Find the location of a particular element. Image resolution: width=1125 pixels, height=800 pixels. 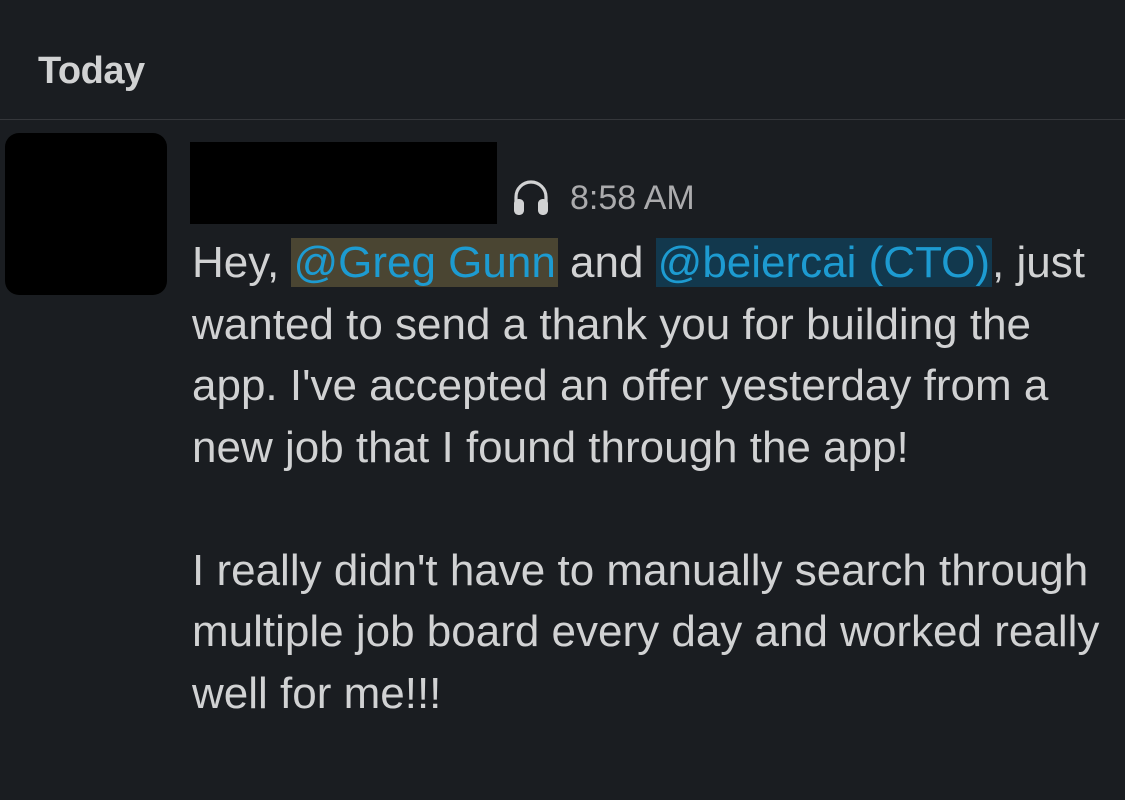

message-timestamp: 8:58 AM is located at coordinates (632, 198).